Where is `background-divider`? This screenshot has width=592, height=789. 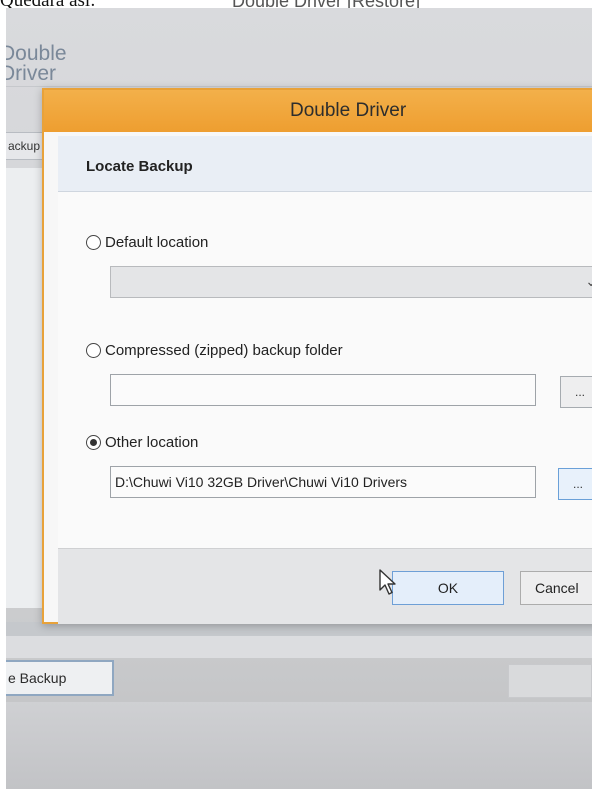 background-divider is located at coordinates (299, 86).